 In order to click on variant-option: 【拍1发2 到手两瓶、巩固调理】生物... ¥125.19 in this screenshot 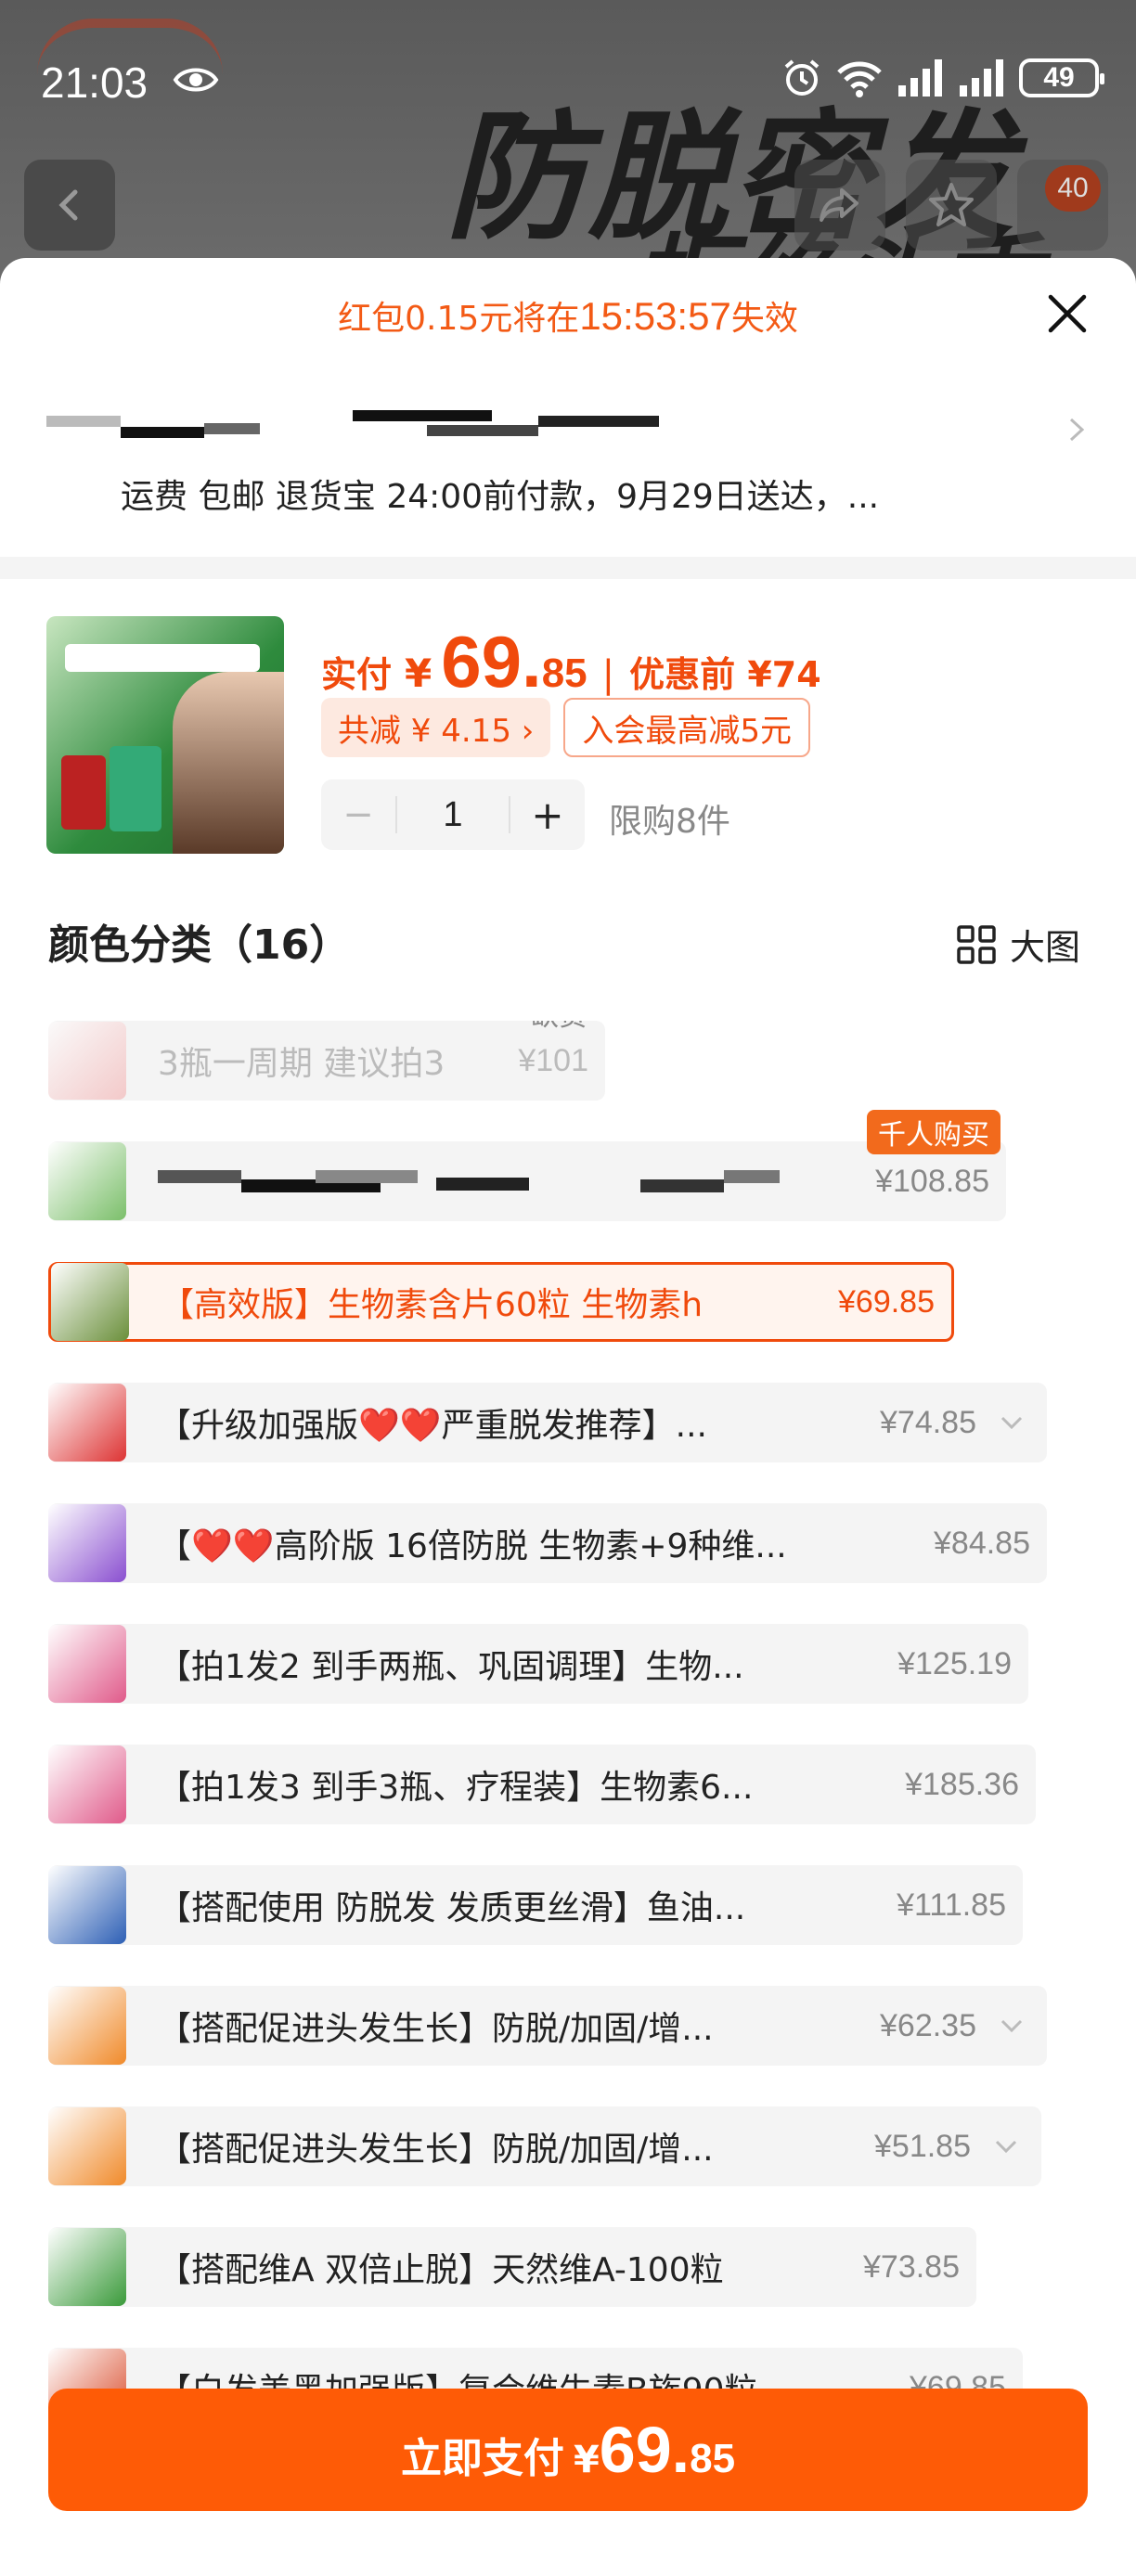, I will do `click(538, 1664)`.